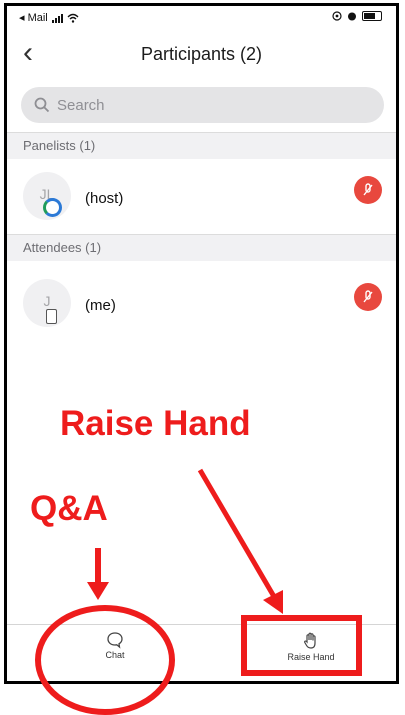 The width and height of the screenshot is (405, 715). What do you see at coordinates (238, 535) in the screenshot?
I see `raise-hand-arrow-shaft` at bounding box center [238, 535].